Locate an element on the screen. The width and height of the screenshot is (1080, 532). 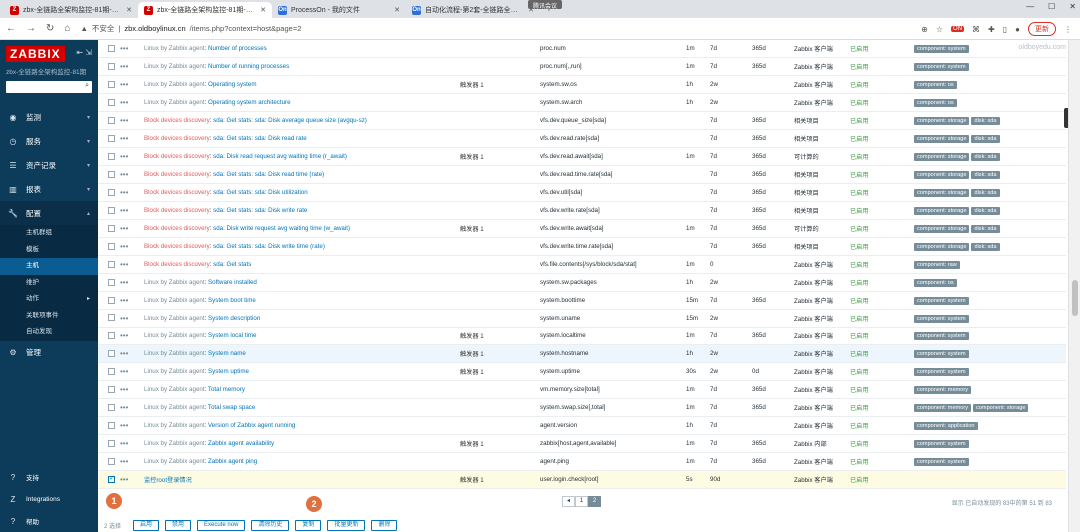
item-name-link: sda: Get stats is located at coordinates (232, 264).